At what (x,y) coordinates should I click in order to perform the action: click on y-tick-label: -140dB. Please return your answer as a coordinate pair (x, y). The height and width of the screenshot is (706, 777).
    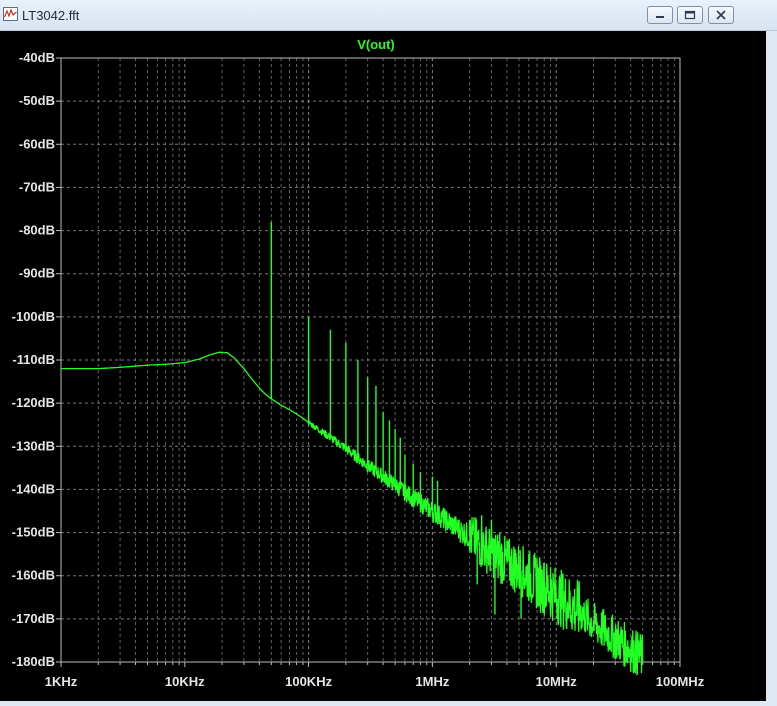
    Looking at the image, I should click on (33, 488).